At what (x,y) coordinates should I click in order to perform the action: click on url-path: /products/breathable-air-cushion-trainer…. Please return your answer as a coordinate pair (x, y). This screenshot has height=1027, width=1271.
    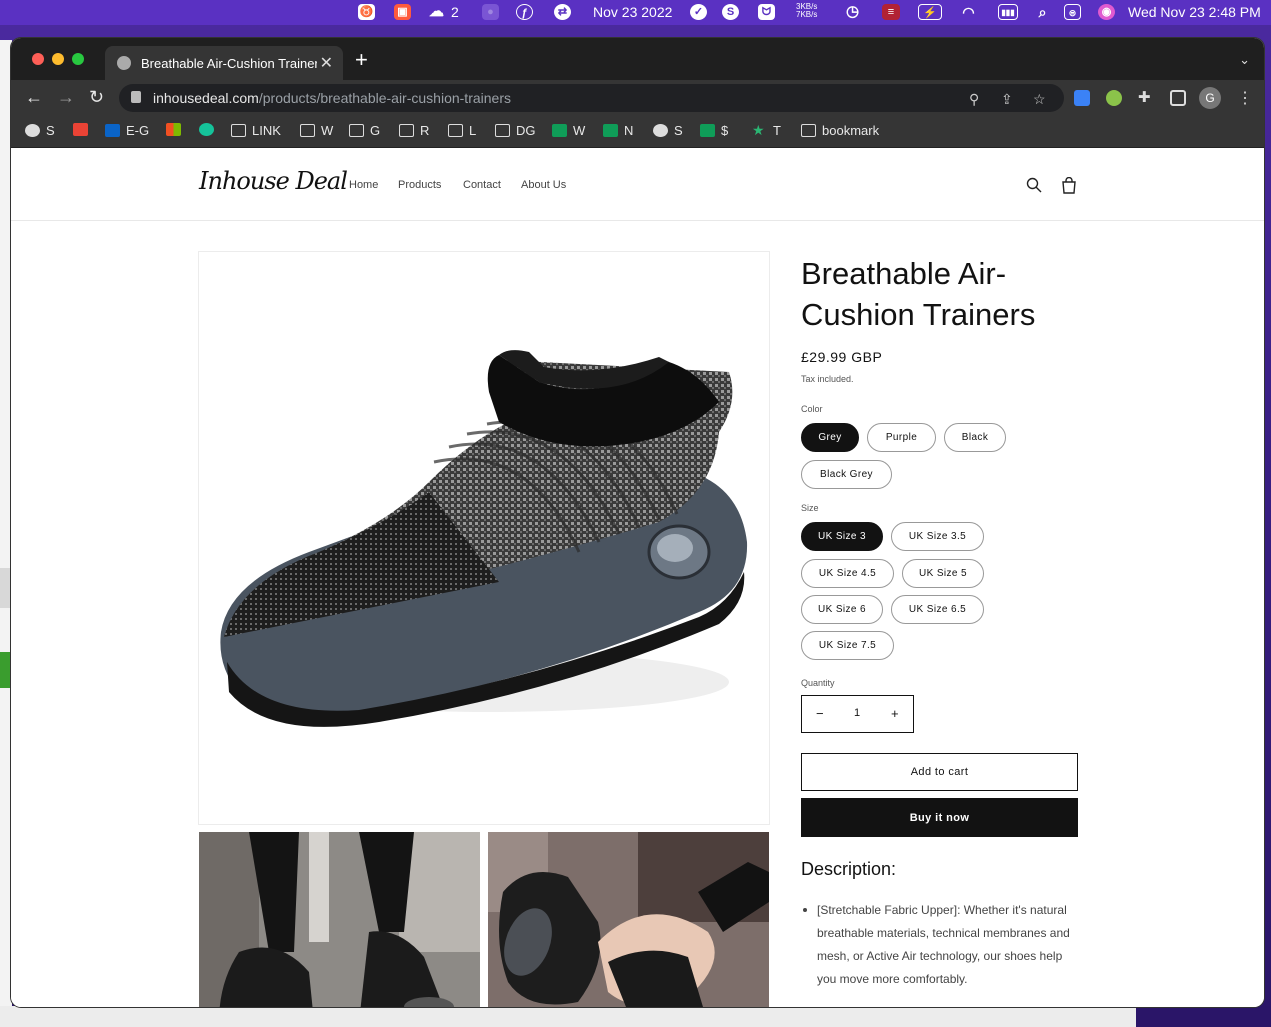
    Looking at the image, I should click on (384, 98).